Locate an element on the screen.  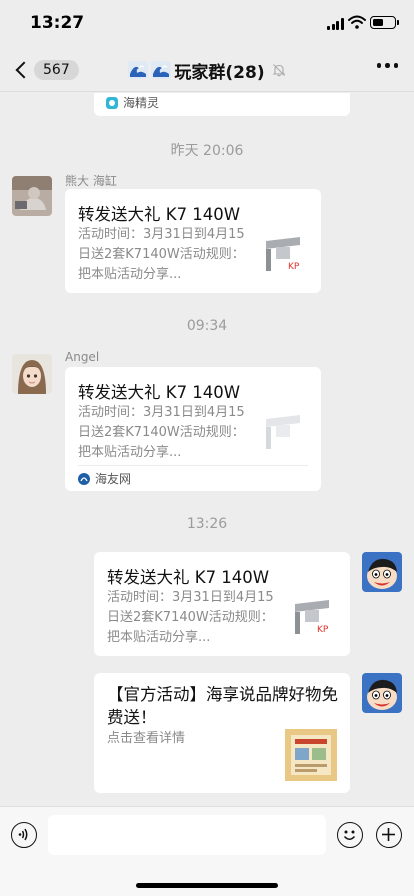
card-source-label: 海精灵 is located at coordinates (141, 103).